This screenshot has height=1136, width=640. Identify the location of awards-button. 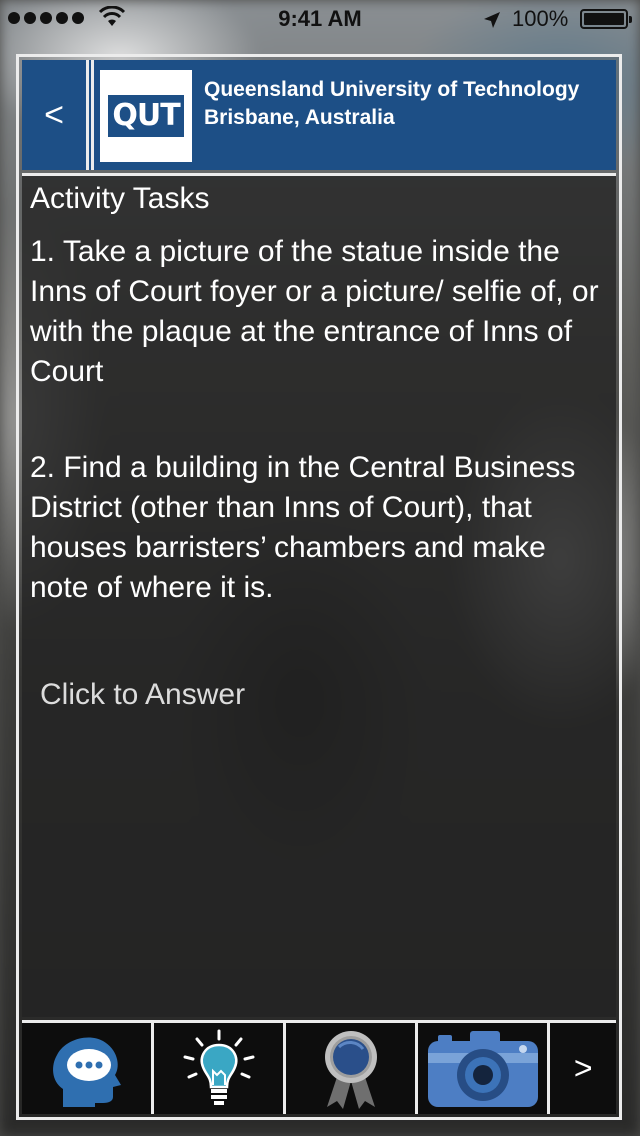
(352, 1068).